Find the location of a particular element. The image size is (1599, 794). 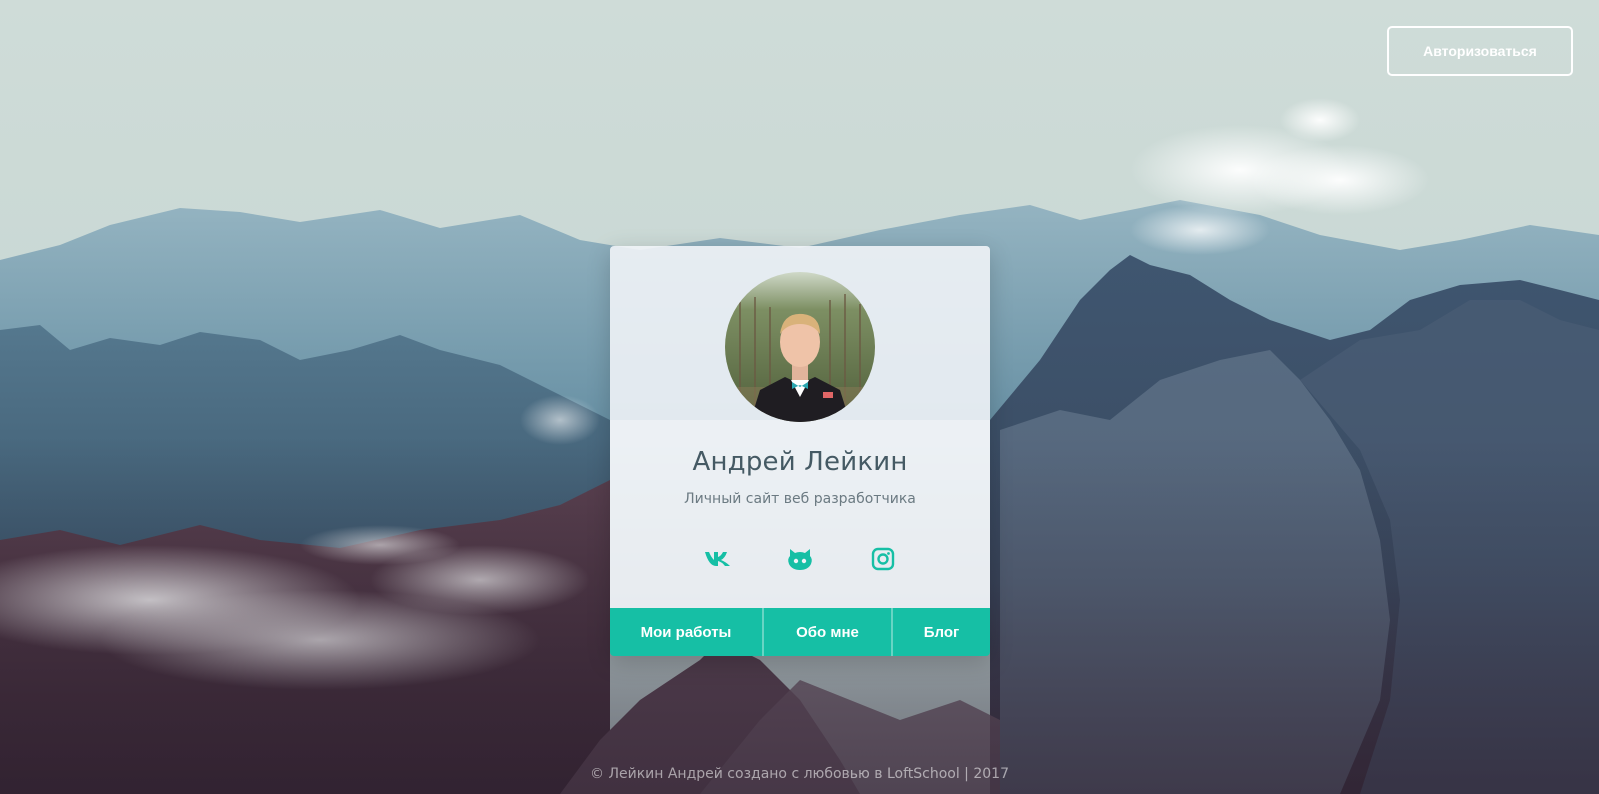

profile-name: Андрей Лейкин is located at coordinates (800, 462).